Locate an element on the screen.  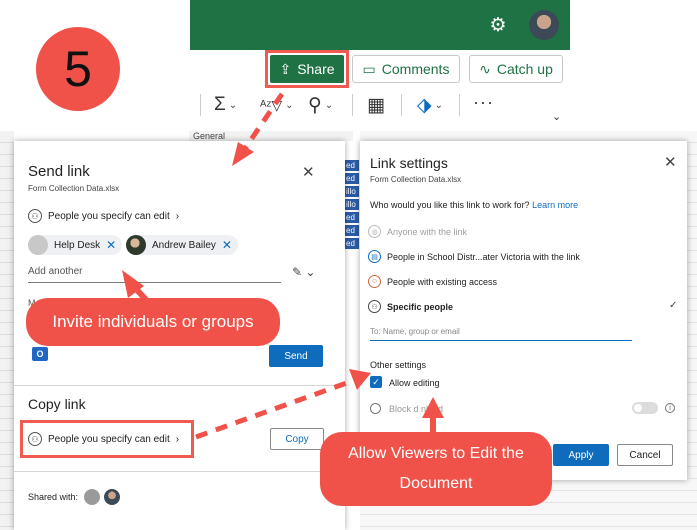
analyze-data-tool: ▦ is located at coordinates (376, 105).